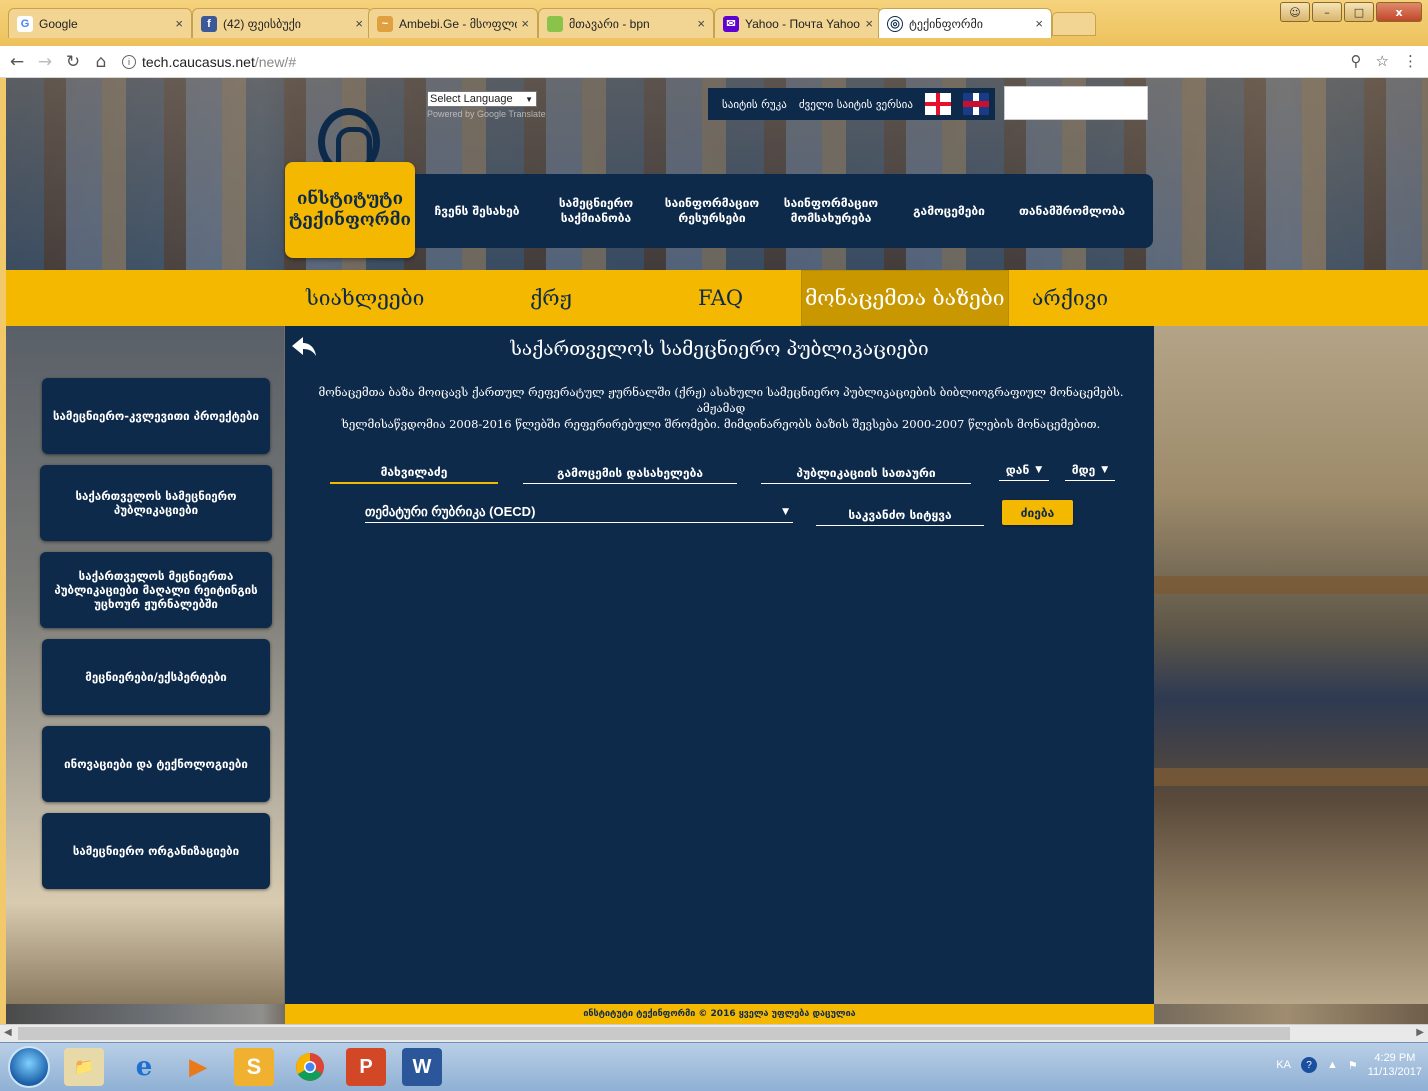 Image resolution: width=1428 pixels, height=1091 pixels. What do you see at coordinates (1359, 12) in the screenshot?
I see `maximize-button: □` at bounding box center [1359, 12].